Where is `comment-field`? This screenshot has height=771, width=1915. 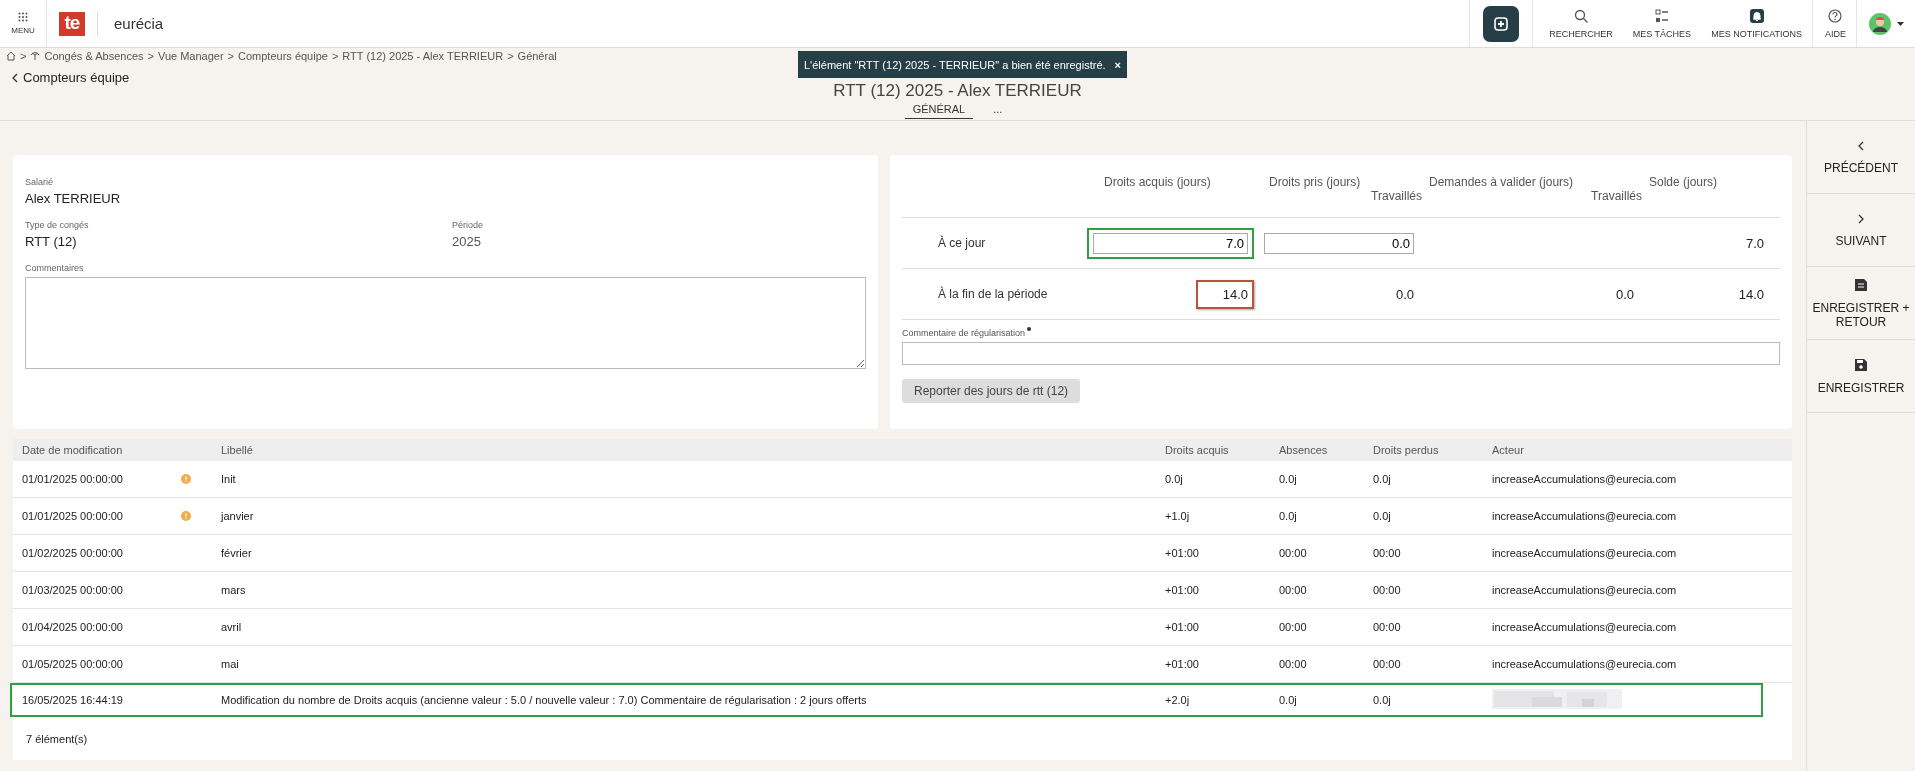
comment-field is located at coordinates (1341, 353).